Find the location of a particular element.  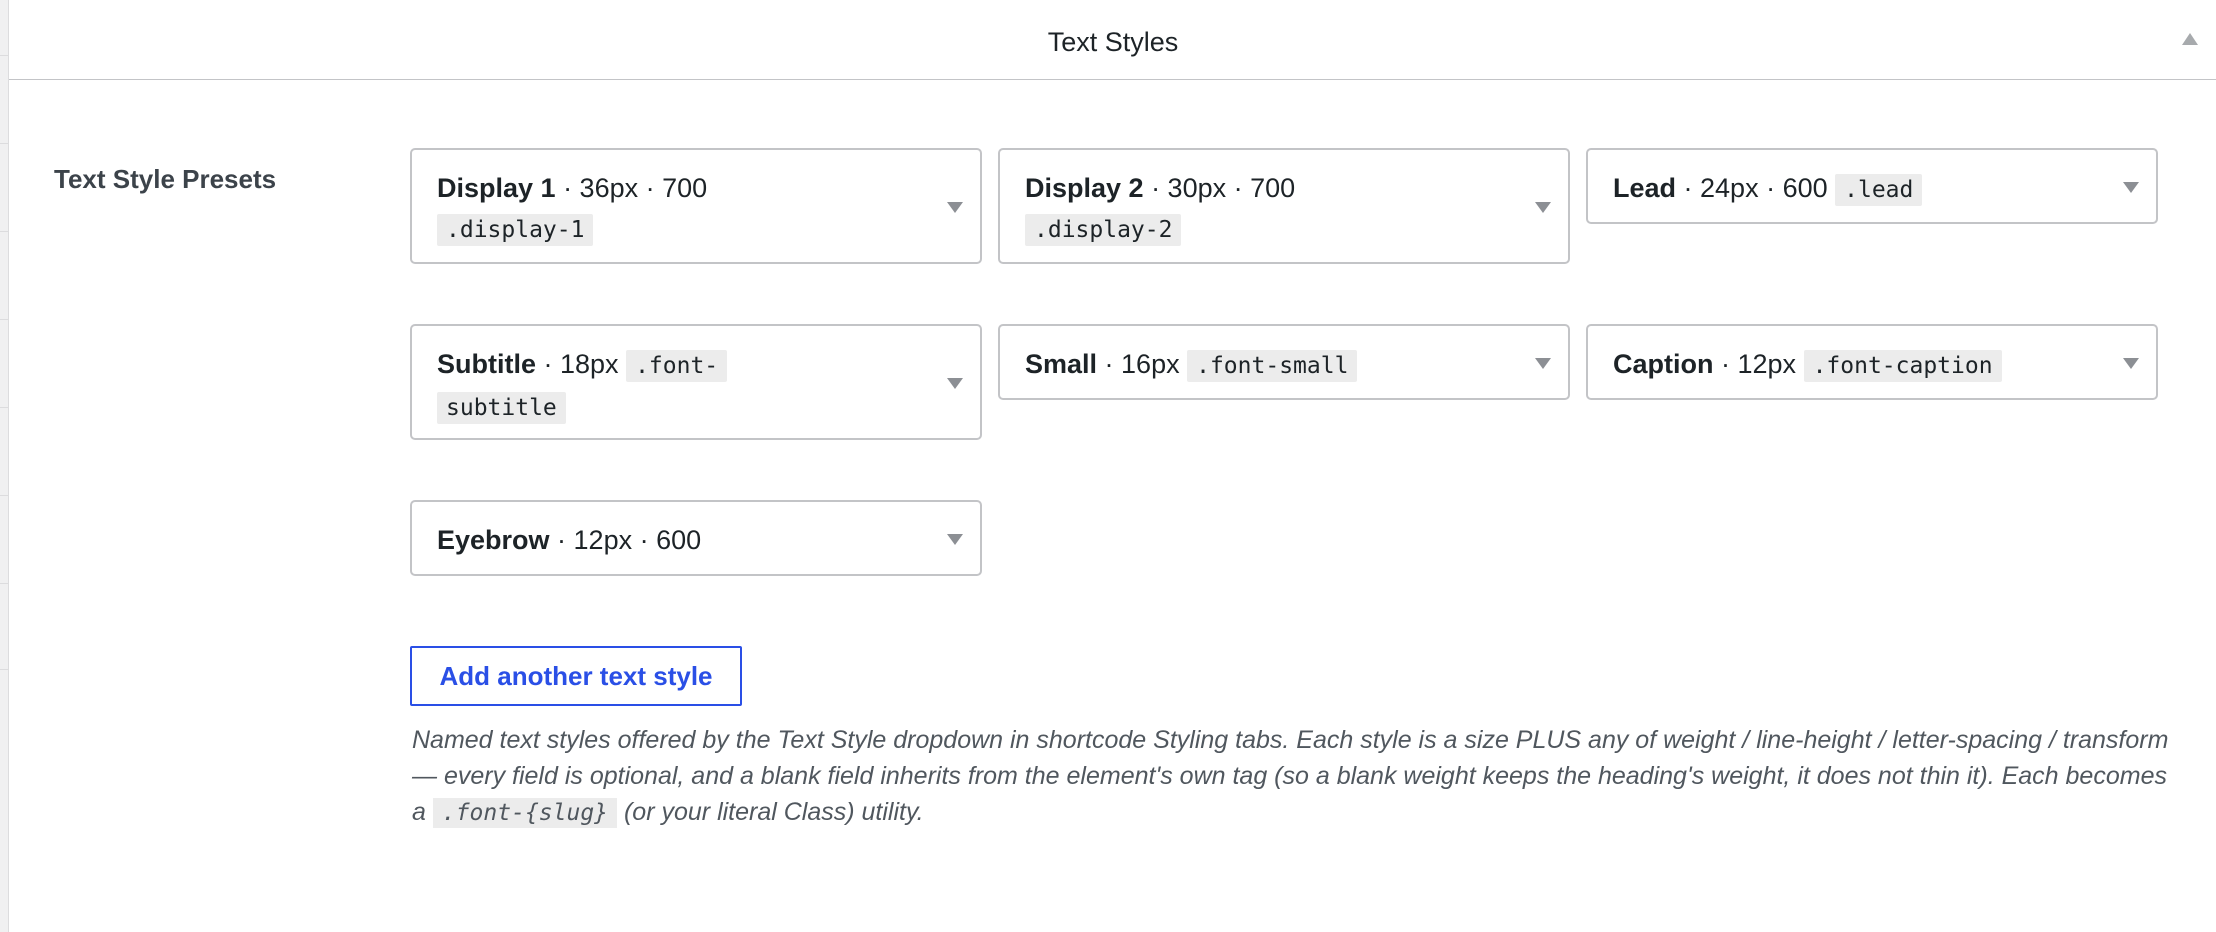

preset-class: .display-1 is located at coordinates (515, 230).